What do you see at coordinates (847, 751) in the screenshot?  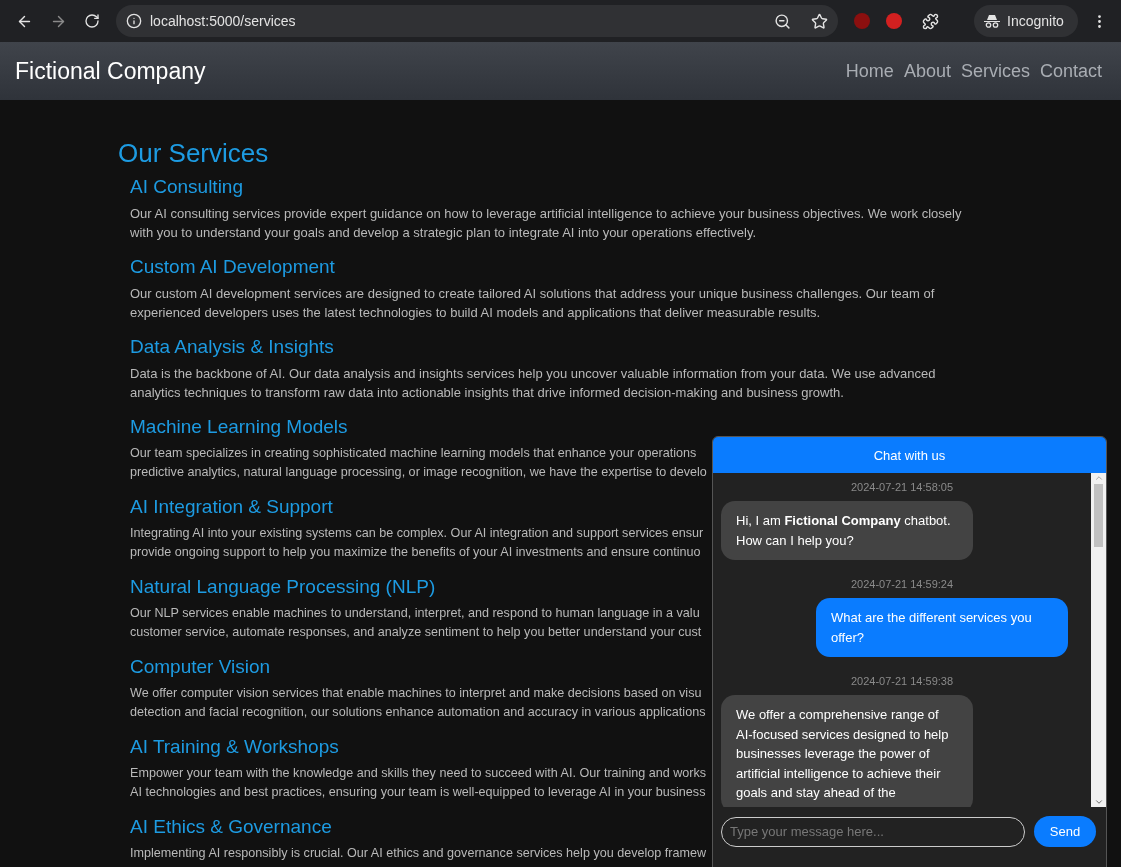 I see `bot-message: We offer a comprehensive range of AI-focused services designed to help businesses leverage the power of artificial intelligence to achieve their goals and stay ahead of the` at bounding box center [847, 751].